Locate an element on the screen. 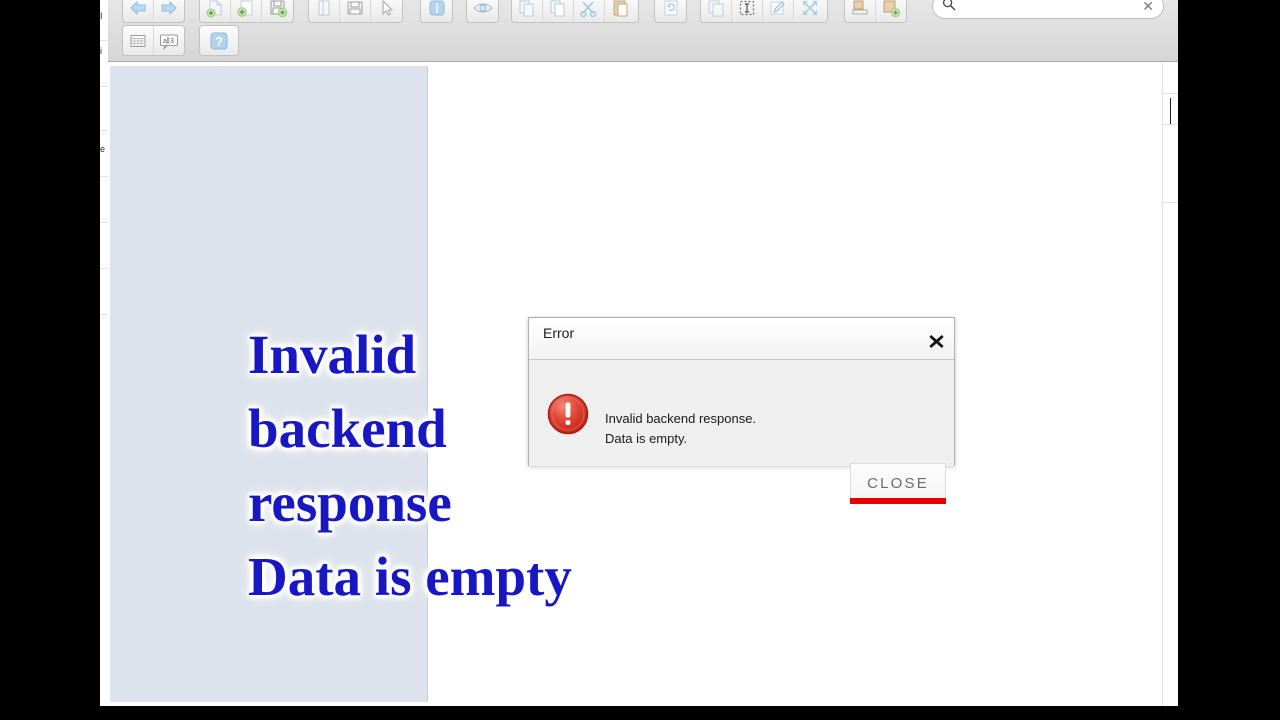  table-grid-button is located at coordinates (138, 40).